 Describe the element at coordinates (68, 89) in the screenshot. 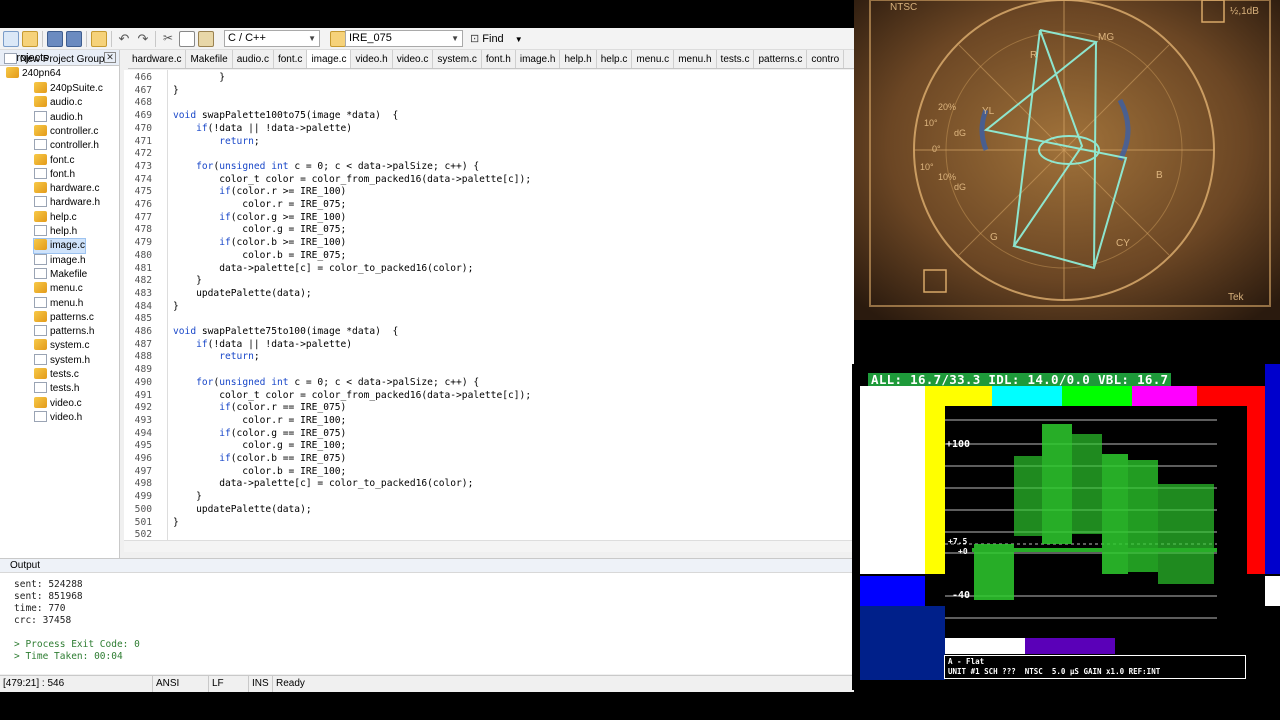

I see `tree-file-item: 240pSuite.c` at that location.